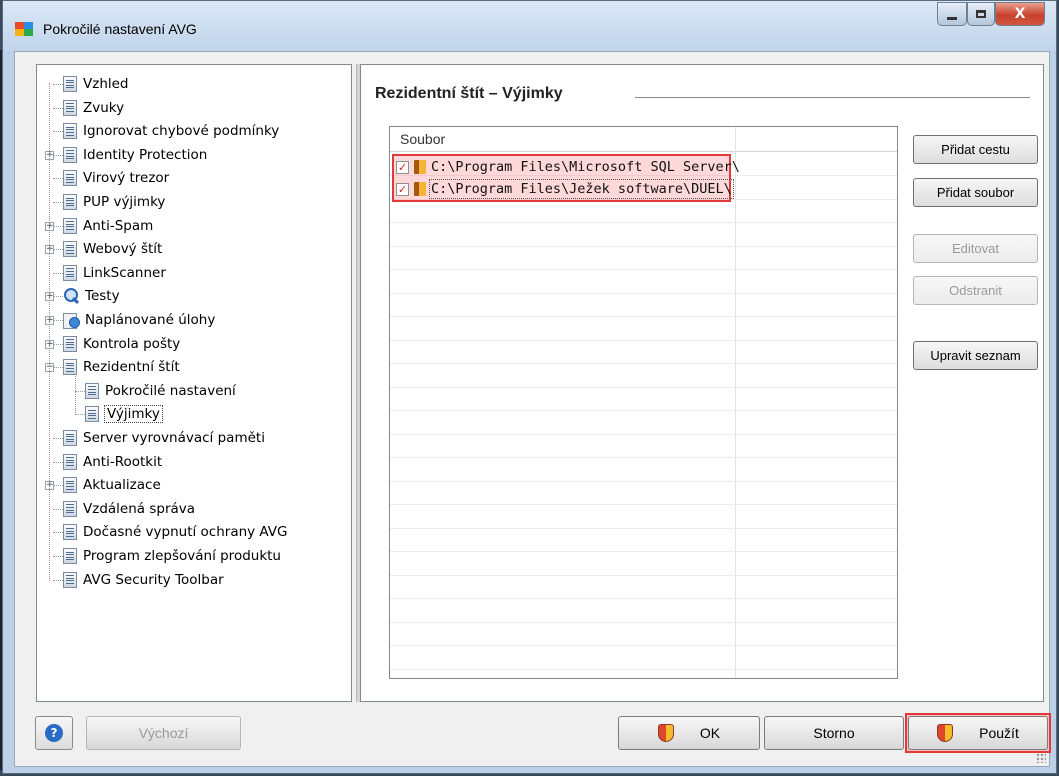  Describe the element at coordinates (182, 556) in the screenshot. I see `tree-item-label: Program zlepšování produktu` at that location.